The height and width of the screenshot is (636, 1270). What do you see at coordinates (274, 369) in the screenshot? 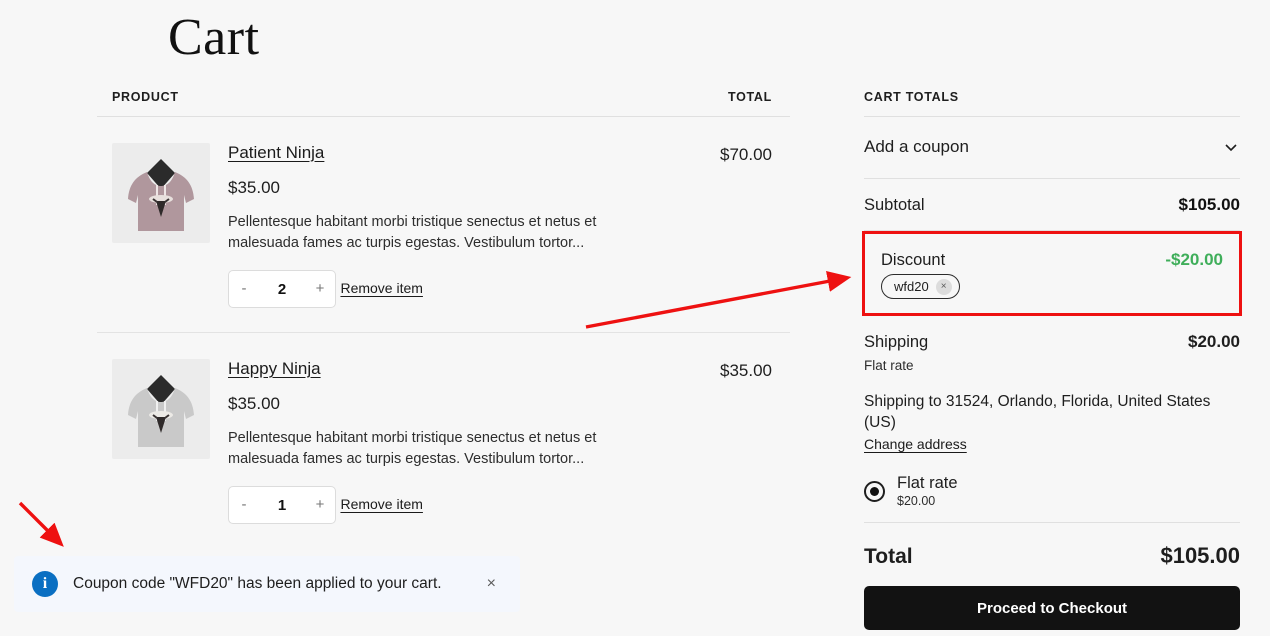
I see `product-name-link: Happy Ninja` at bounding box center [274, 369].